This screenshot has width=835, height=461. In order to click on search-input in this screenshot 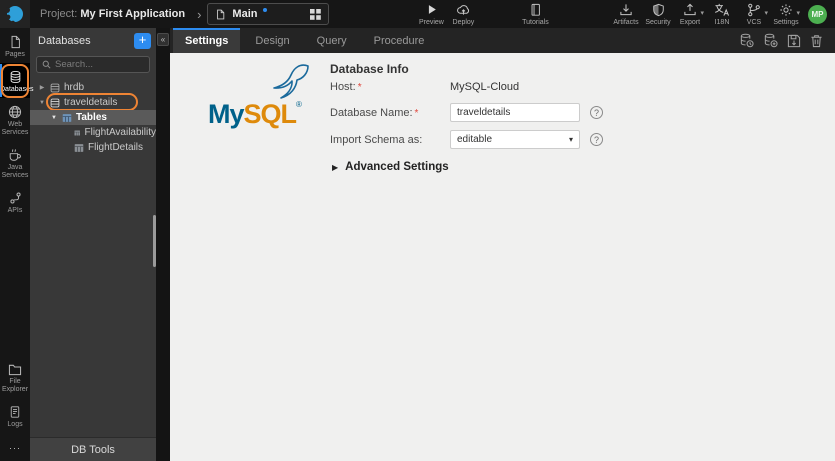, I will do `click(99, 64)`.